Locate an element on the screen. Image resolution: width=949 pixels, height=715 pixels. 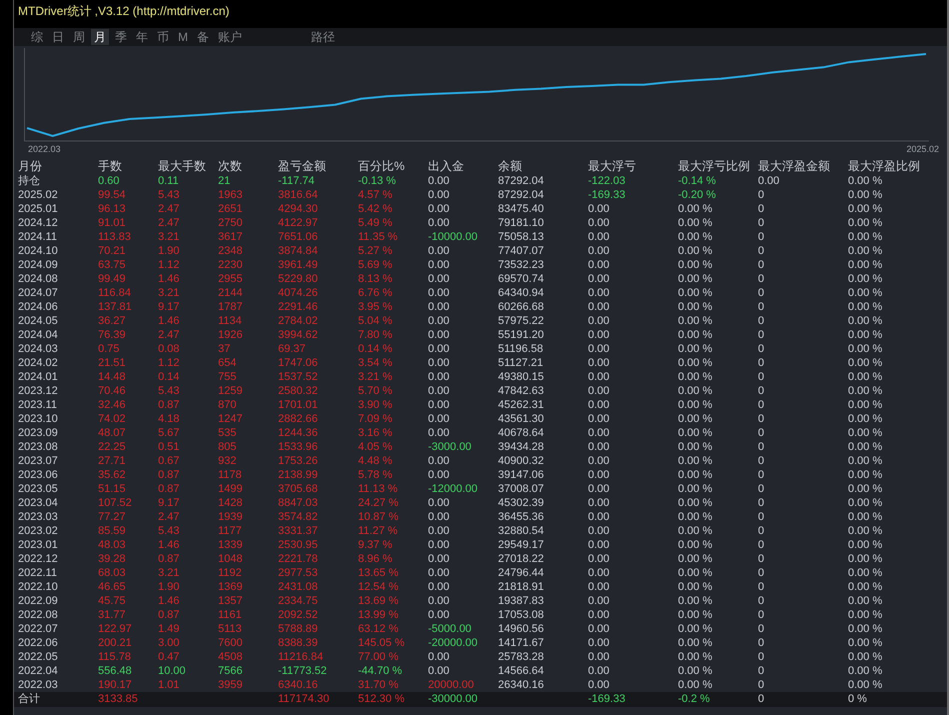
table-cell-text: 40678.64 is located at coordinates (521, 433).